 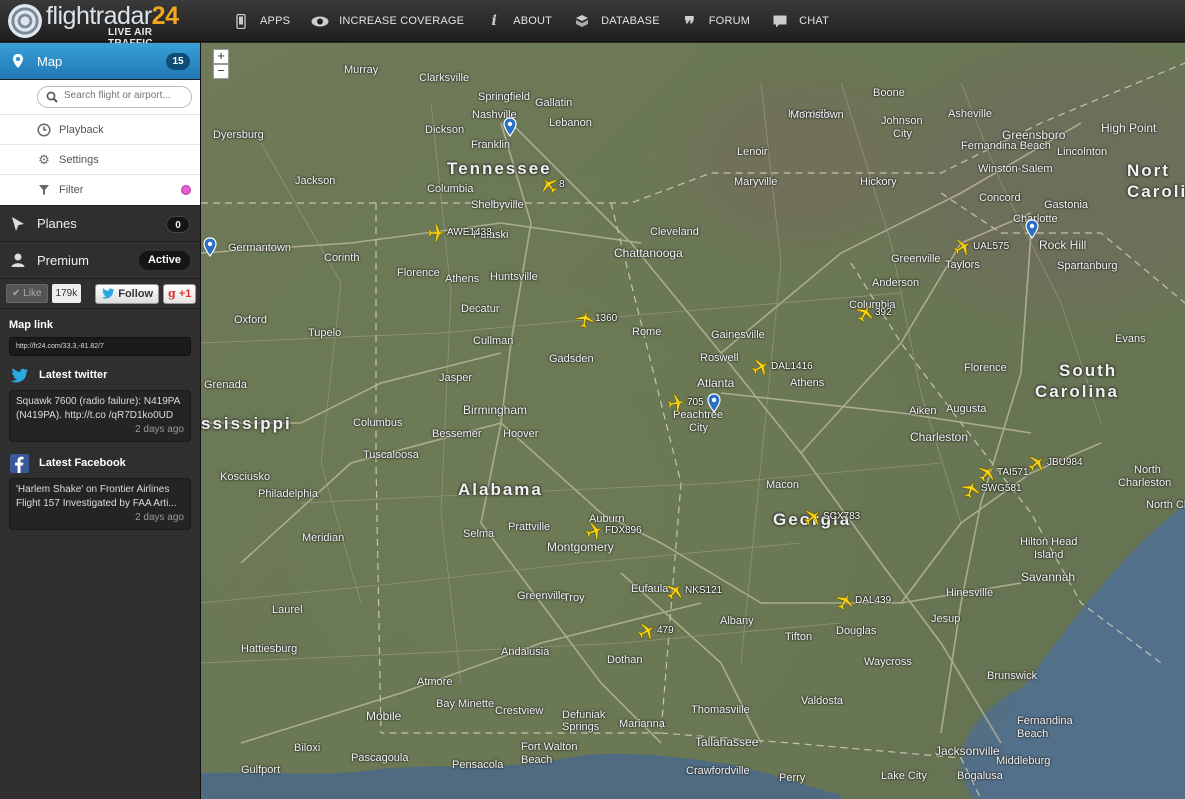 I want to click on city-label: Anderson, so click(x=896, y=283).